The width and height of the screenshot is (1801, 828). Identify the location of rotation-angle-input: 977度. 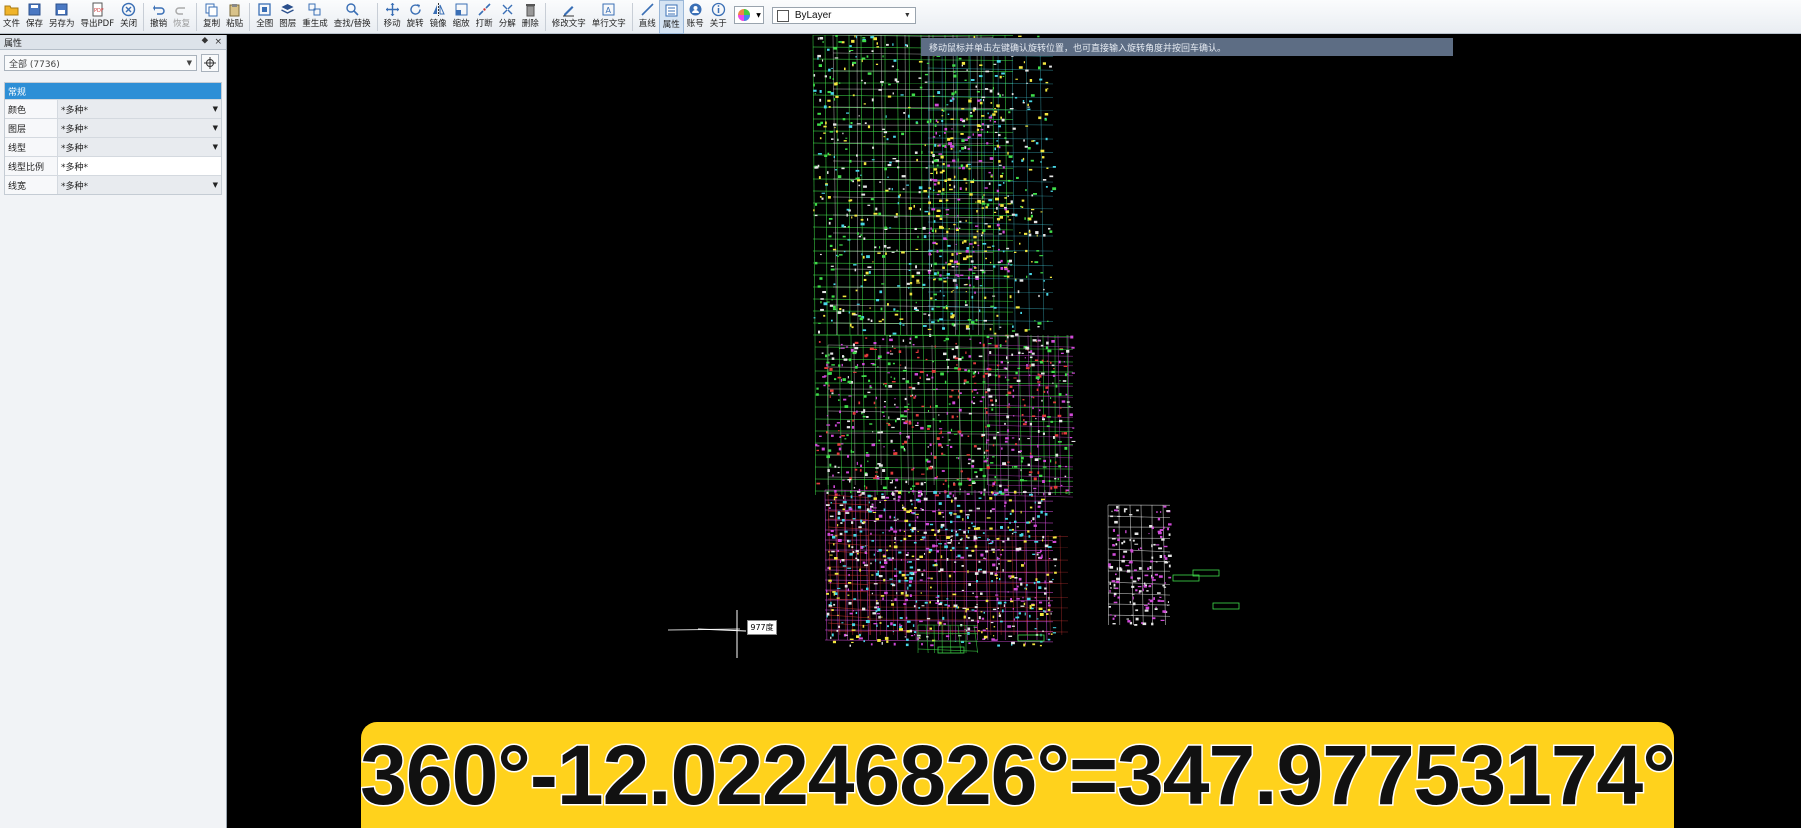
(762, 627).